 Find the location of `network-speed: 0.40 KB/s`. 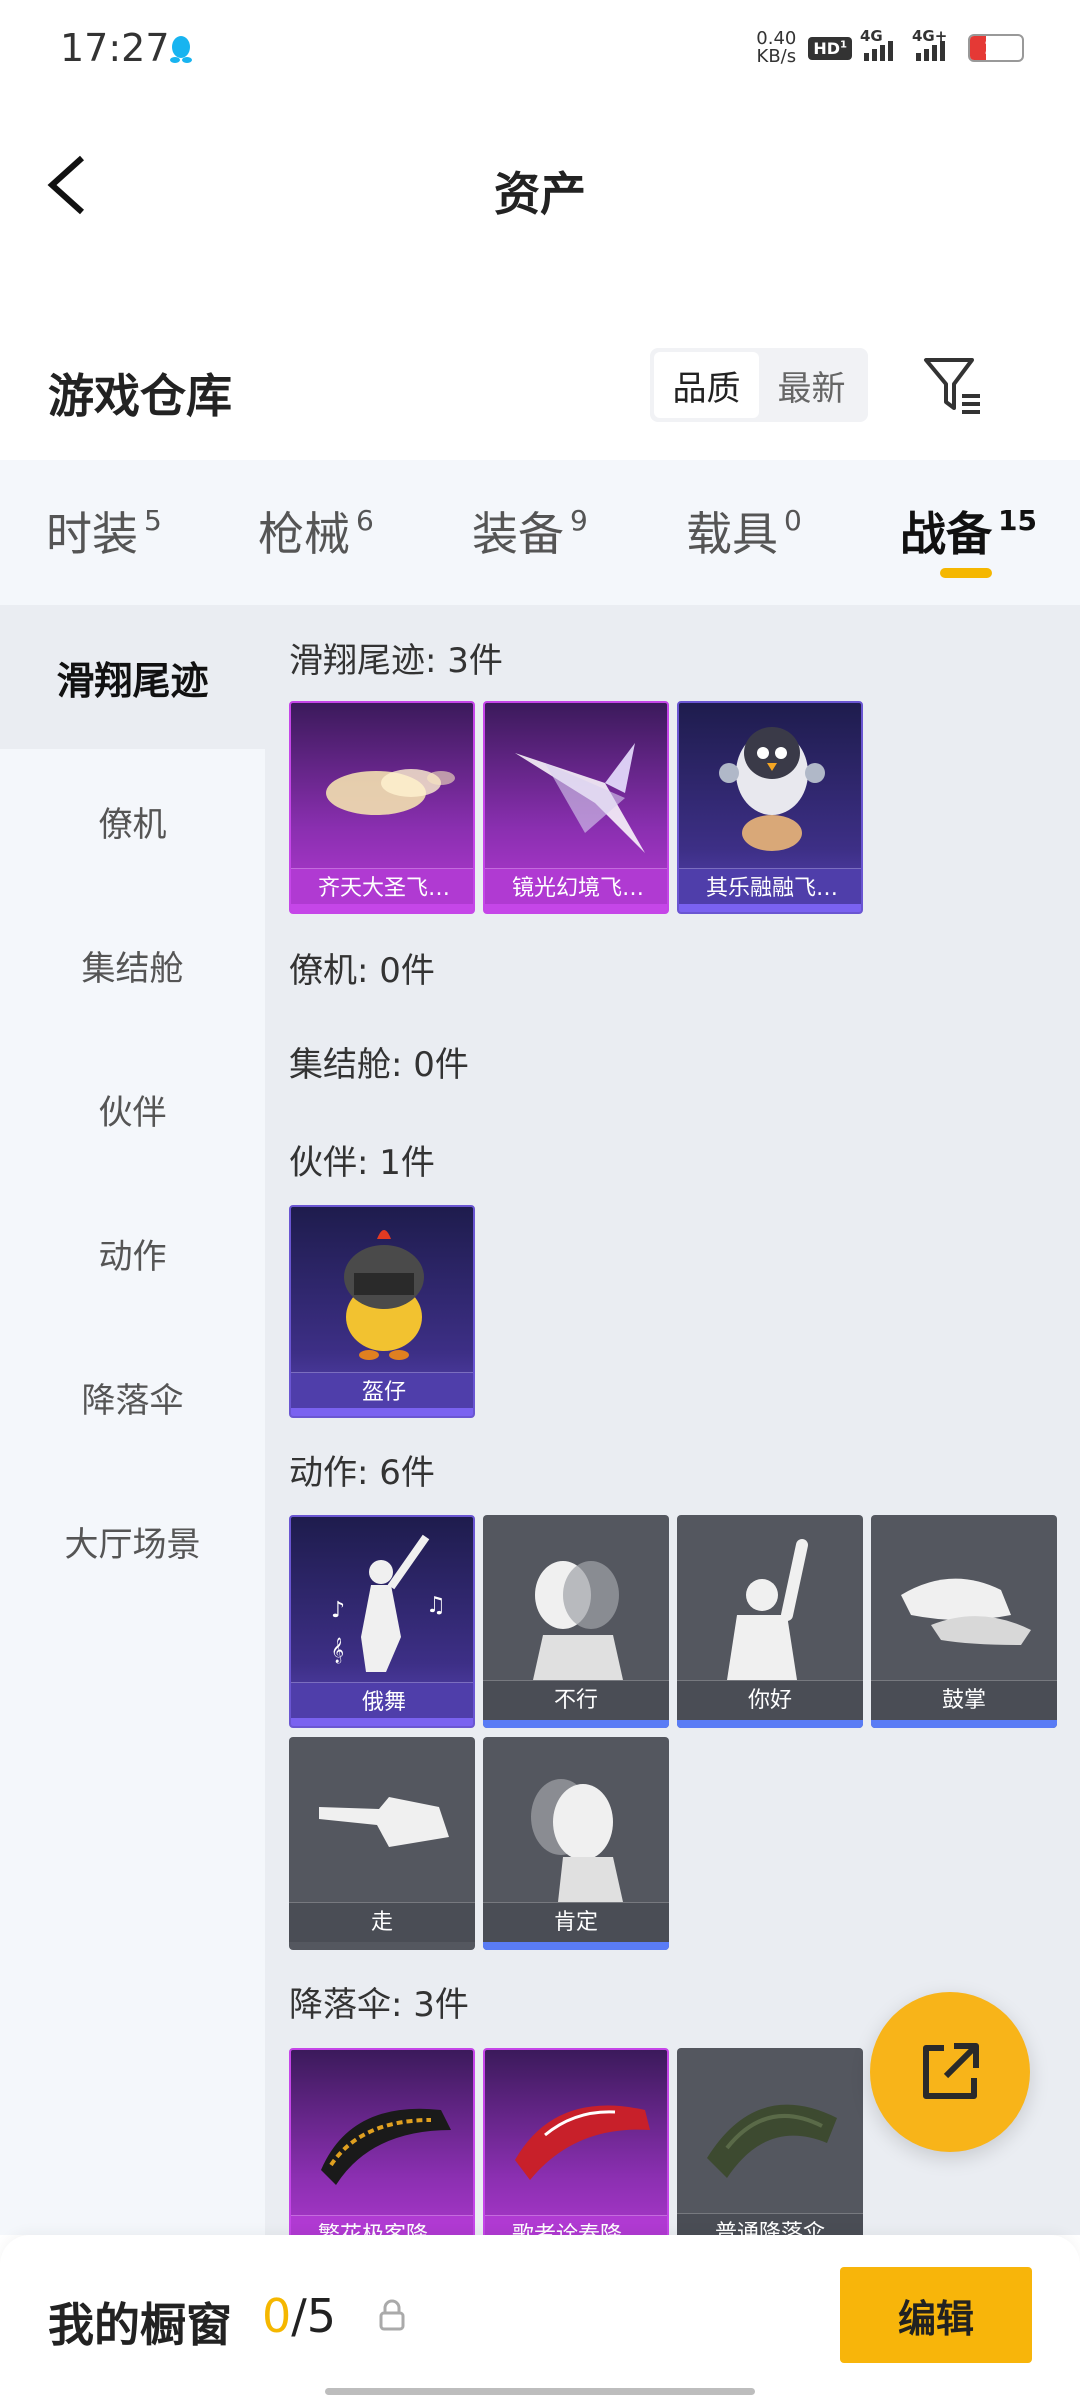

network-speed: 0.40 KB/s is located at coordinates (776, 47).